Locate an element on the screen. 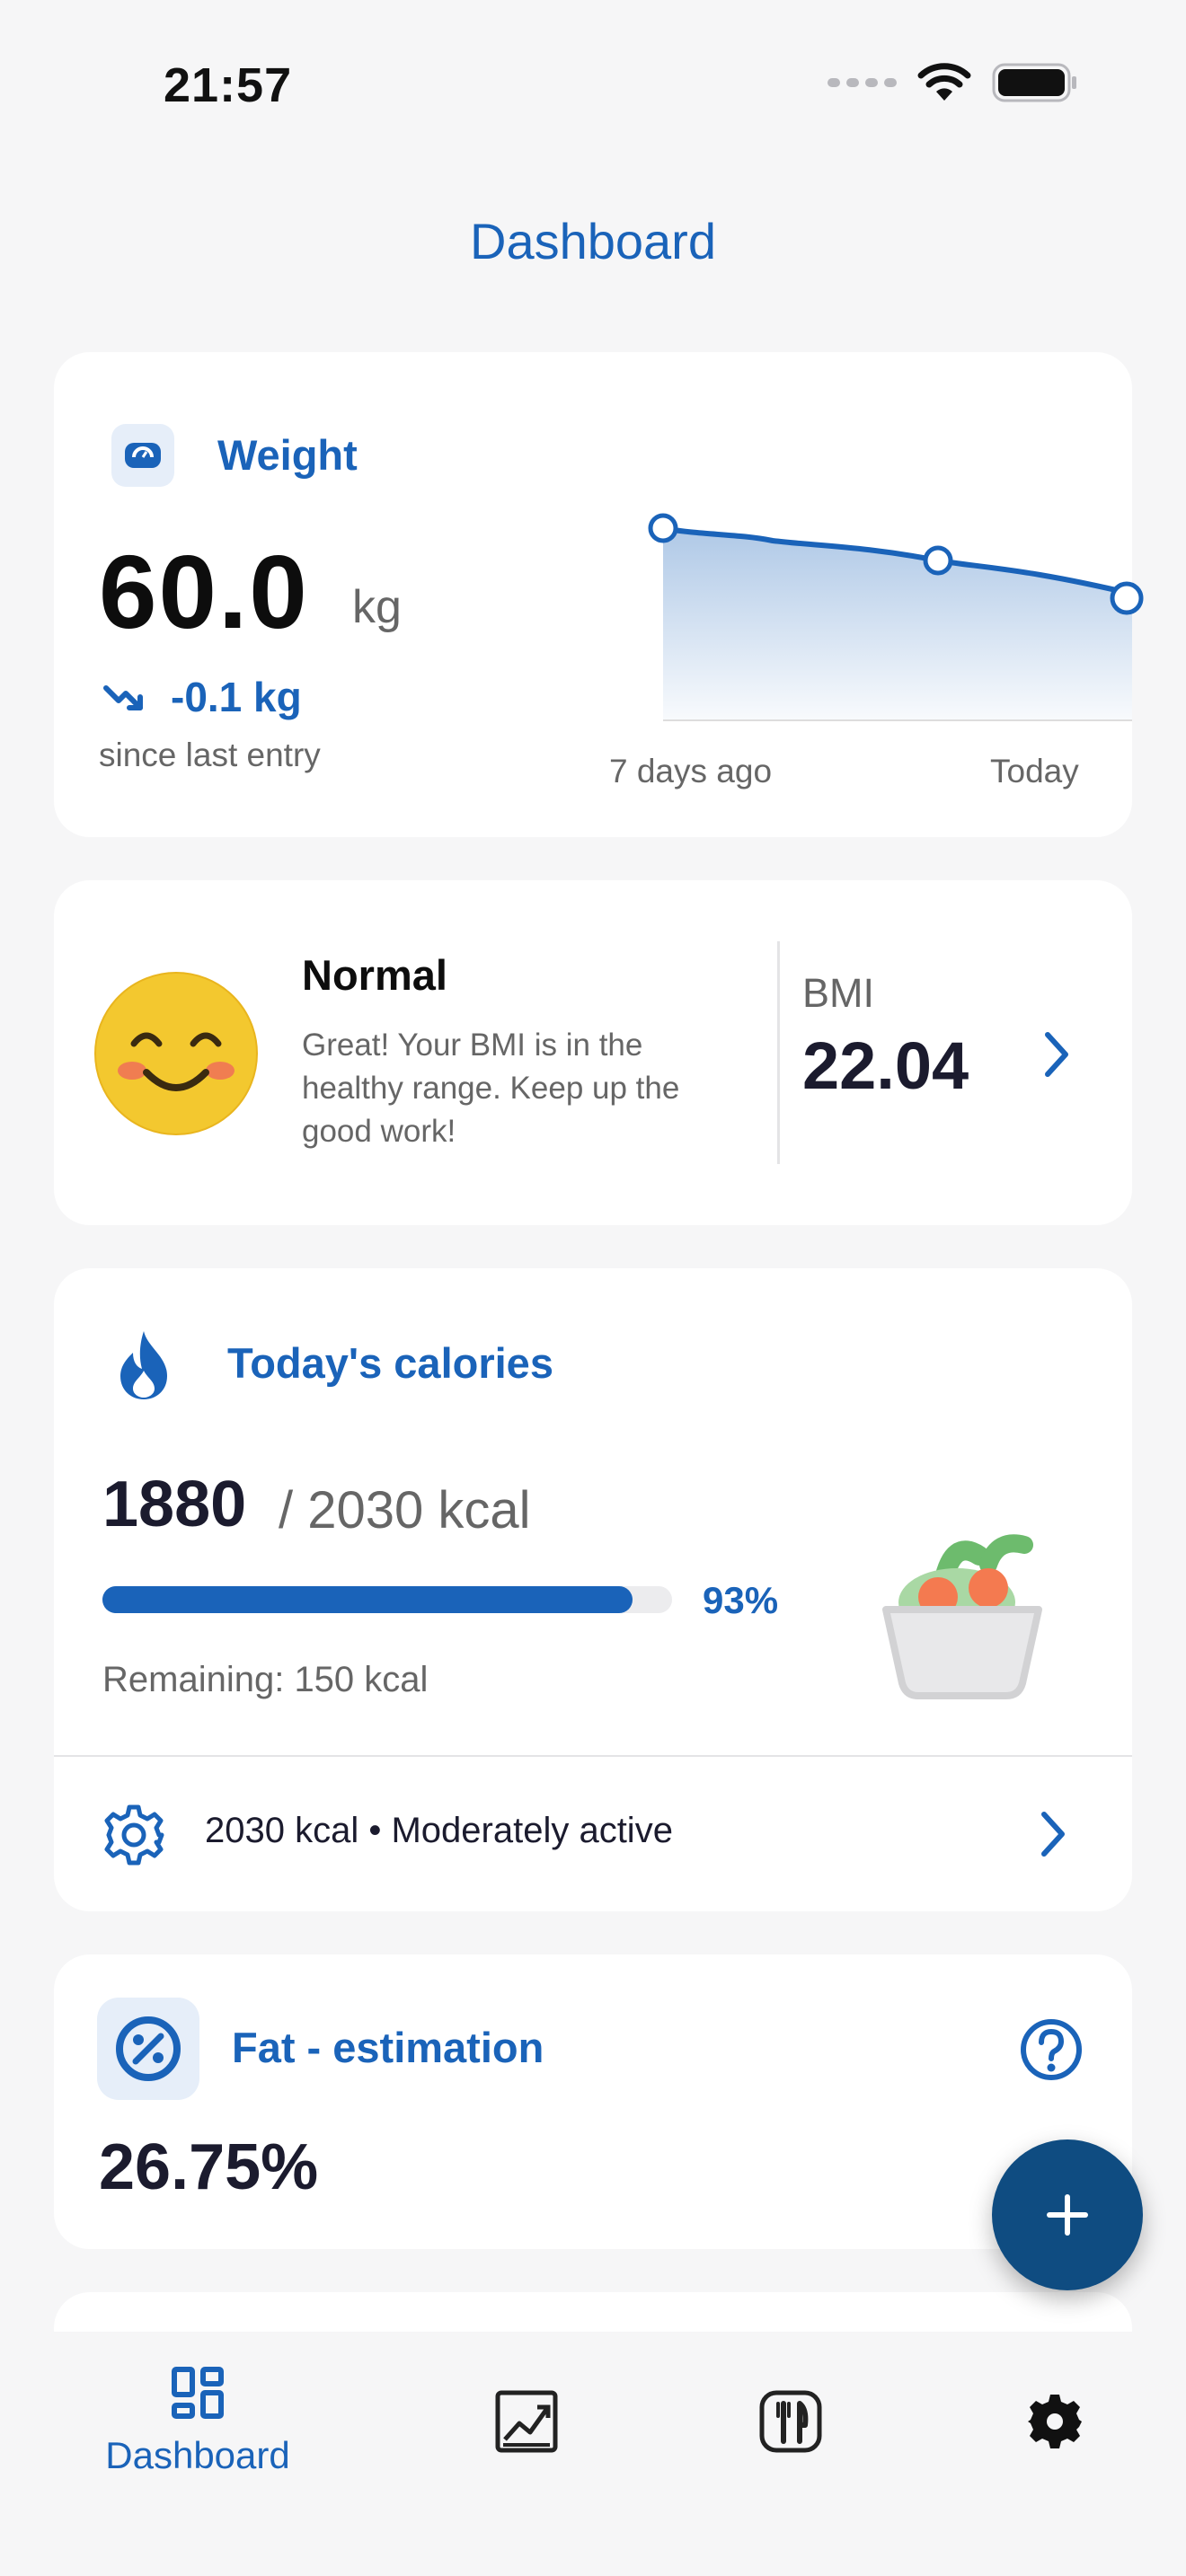 Image resolution: width=1186 pixels, height=2576 pixels. fat-card: Fat - estimation 26.75% is located at coordinates (593, 2101).